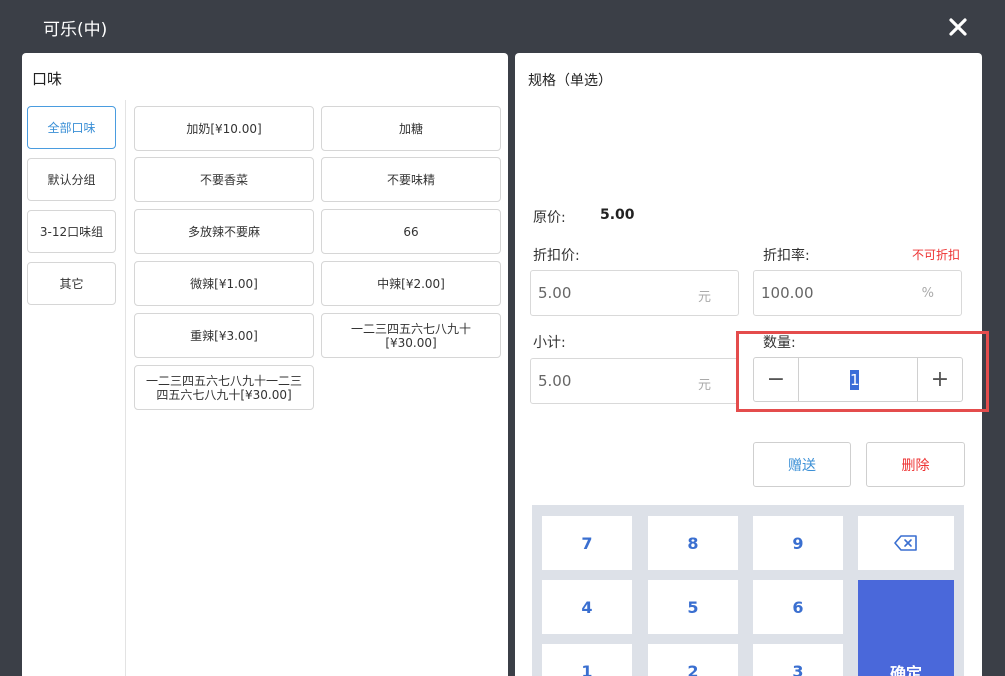  Describe the element at coordinates (958, 27) in the screenshot. I see `close-icon` at that location.